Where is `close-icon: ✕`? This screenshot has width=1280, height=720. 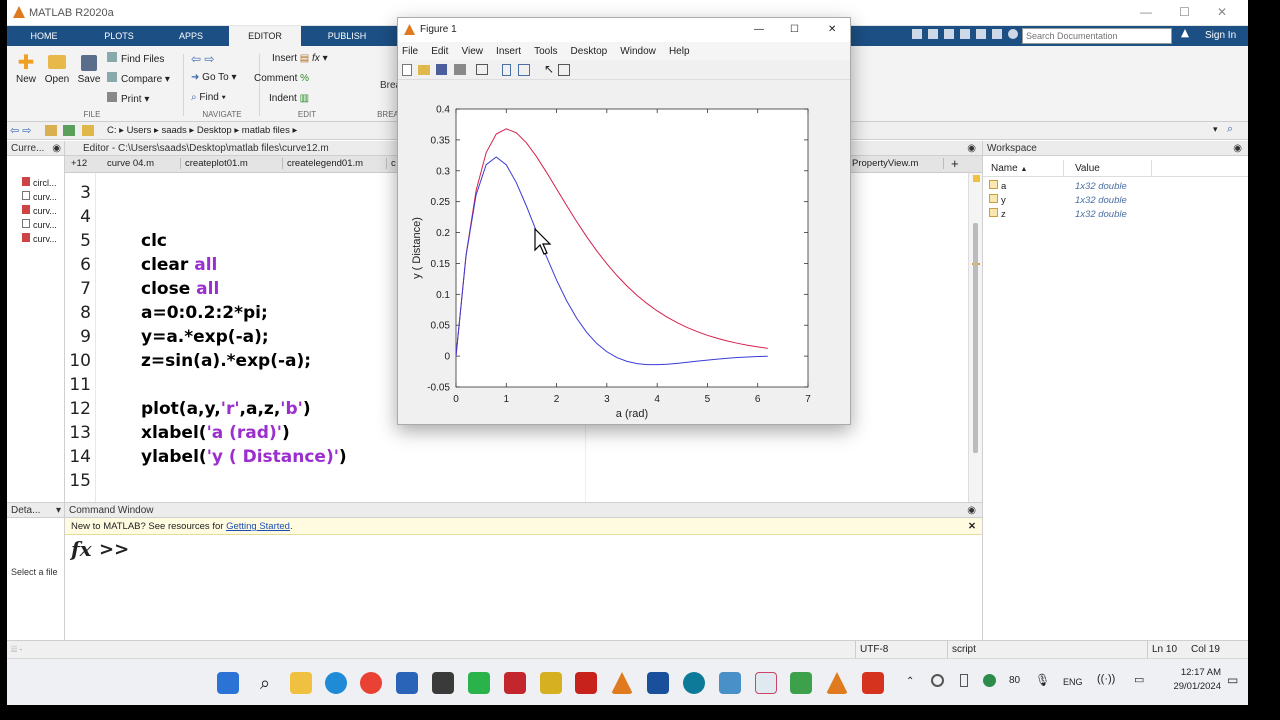 close-icon: ✕ is located at coordinates (1222, 12).